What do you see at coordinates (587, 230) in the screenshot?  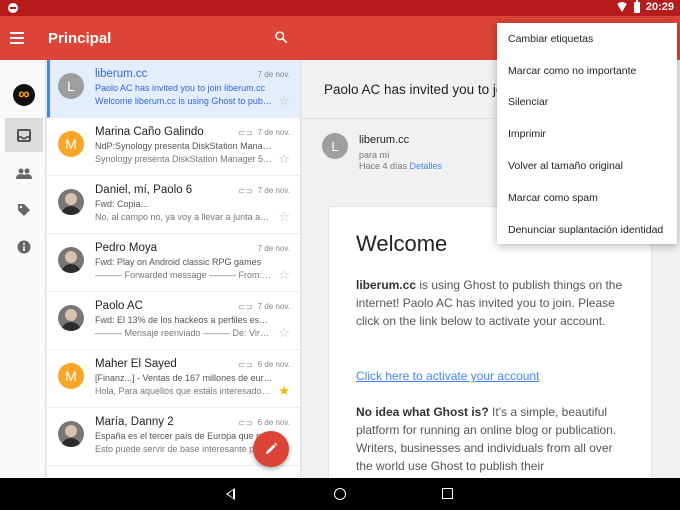 I see `menu-item: Denunciar suplantación identidad` at bounding box center [587, 230].